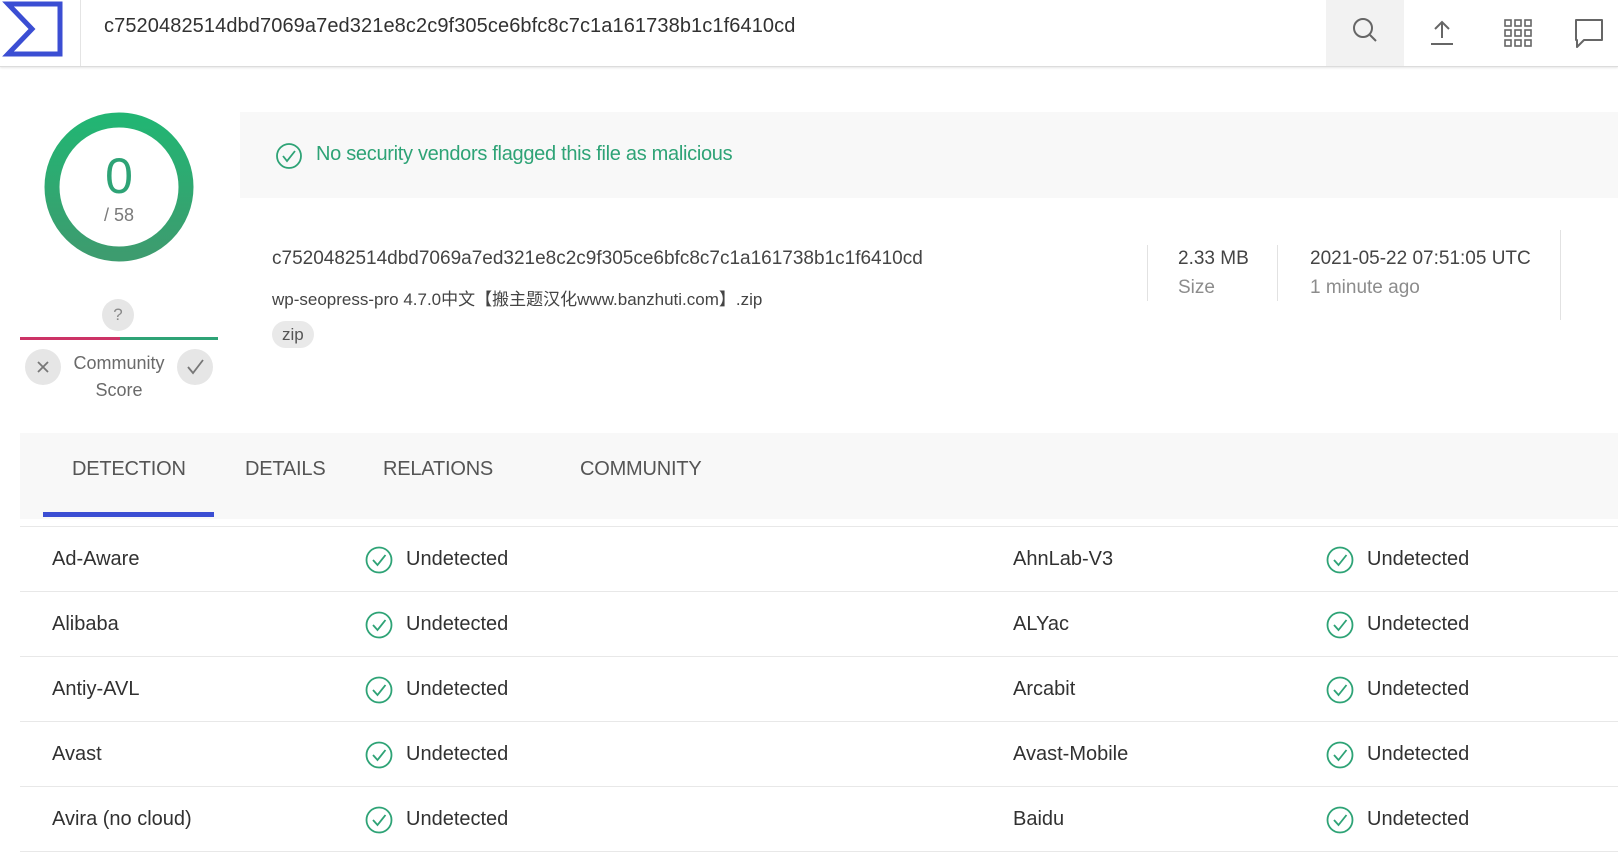 This screenshot has height=852, width=1618. Describe the element at coordinates (118, 315) in the screenshot. I see `community-score-unknown: ?` at that location.